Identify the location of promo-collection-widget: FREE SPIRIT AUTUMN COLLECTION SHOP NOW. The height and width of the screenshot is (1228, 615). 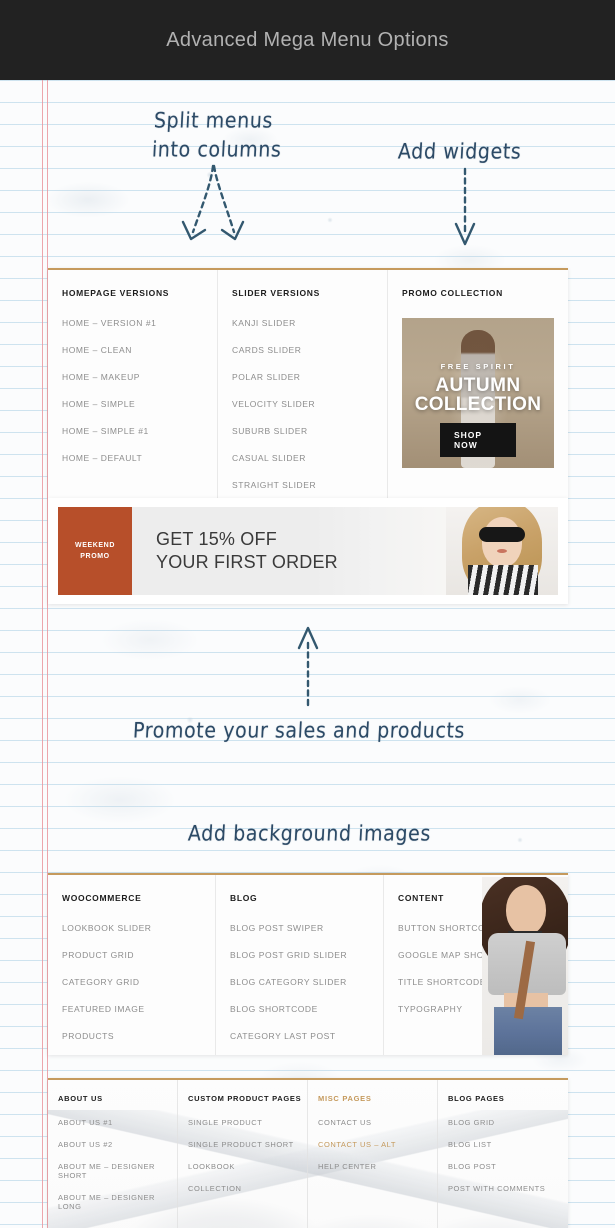
(478, 393).